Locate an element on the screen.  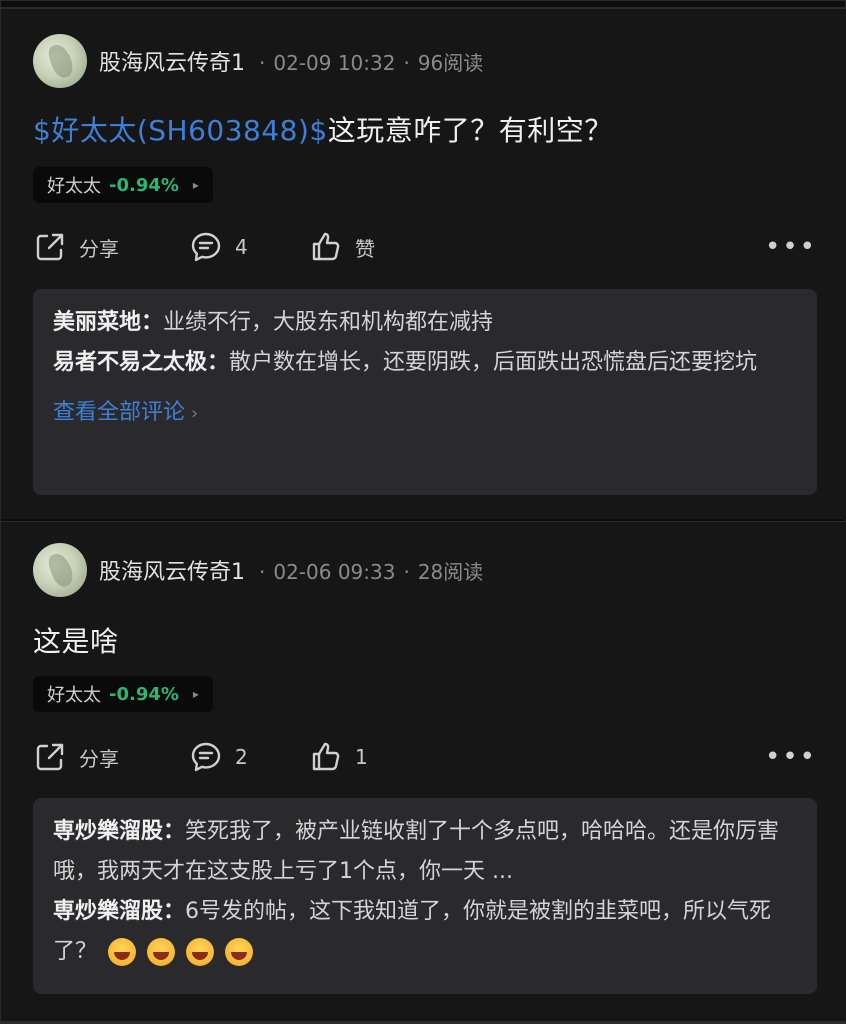
read-count: 96阅读 is located at coordinates (450, 62).